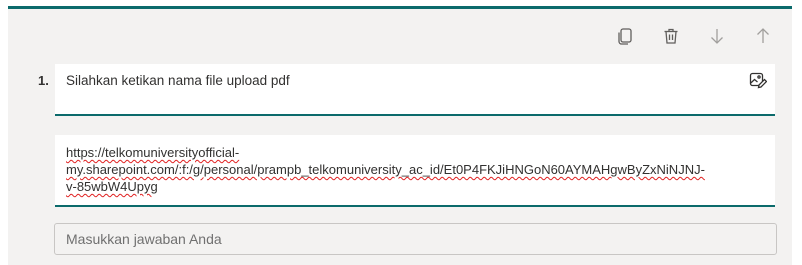  I want to click on question-toolbar, so click(694, 36).